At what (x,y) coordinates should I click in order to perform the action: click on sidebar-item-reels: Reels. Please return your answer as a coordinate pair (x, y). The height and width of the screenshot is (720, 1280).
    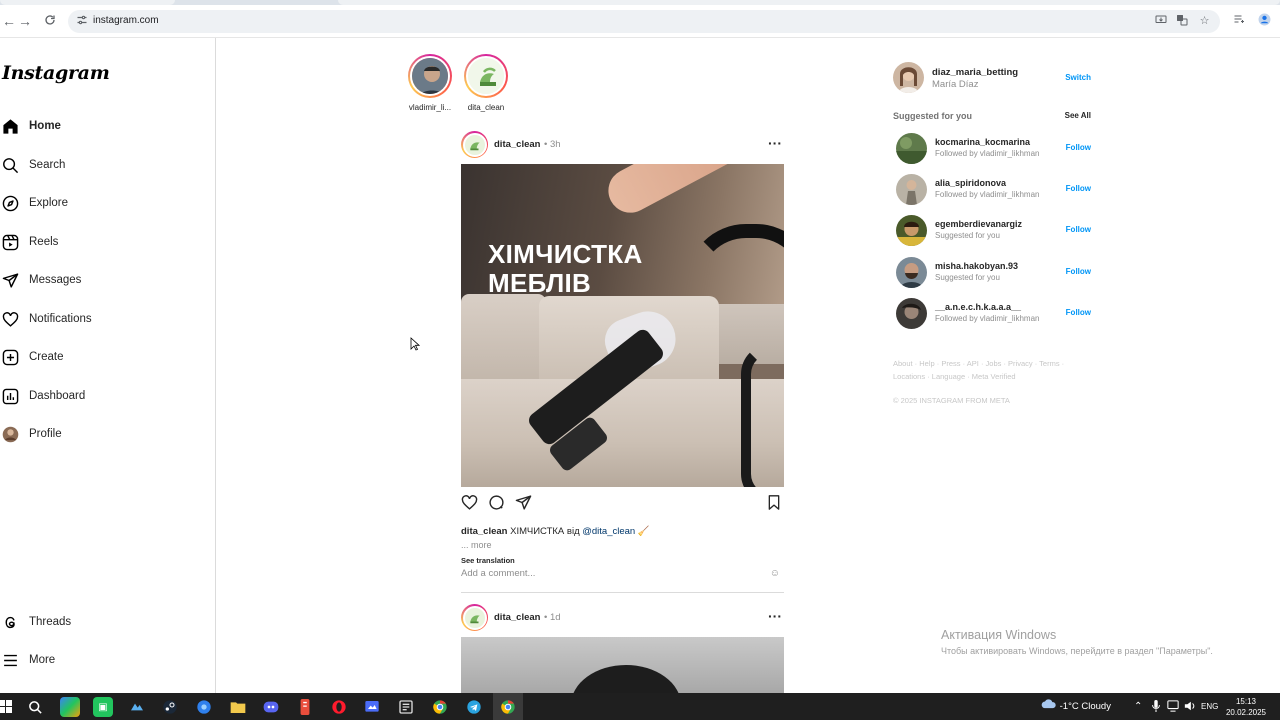
    Looking at the image, I should click on (29, 242).